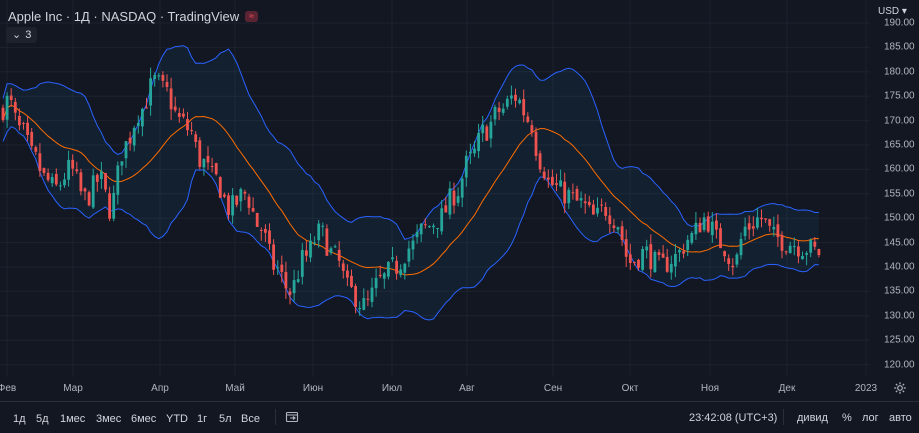  What do you see at coordinates (899, 218) in the screenshot?
I see `price-tick-label: 150.00` at bounding box center [899, 218].